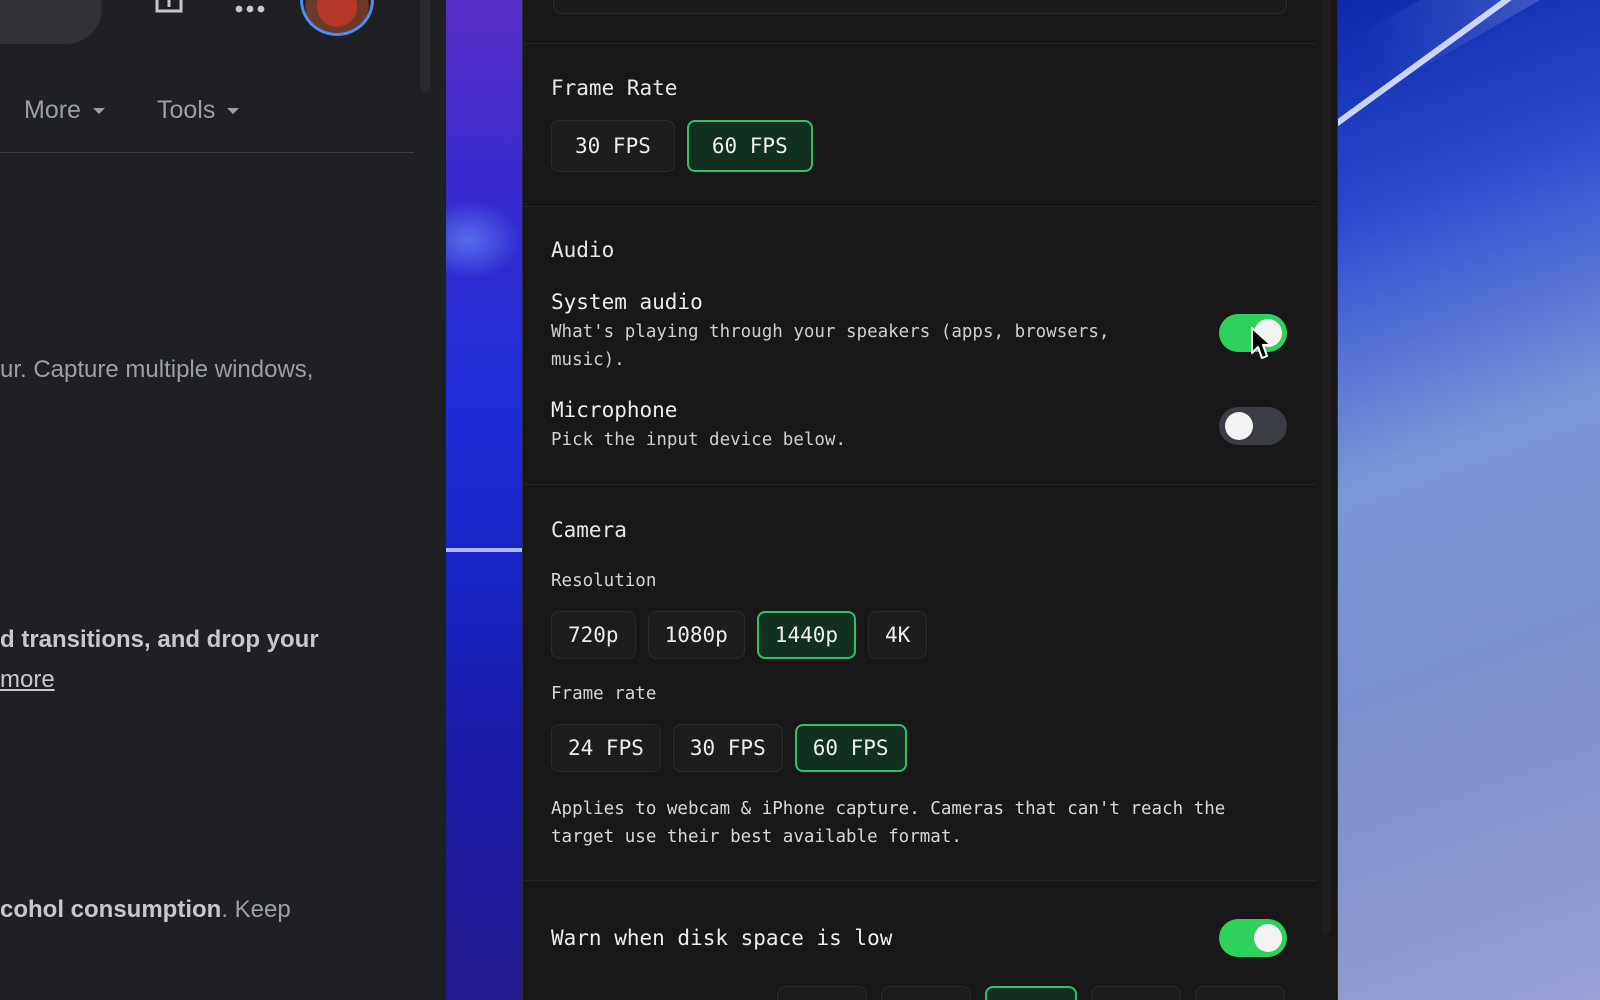 The width and height of the screenshot is (1600, 1000). Describe the element at coordinates (589, 530) in the screenshot. I see `camera-title: Camera` at that location.